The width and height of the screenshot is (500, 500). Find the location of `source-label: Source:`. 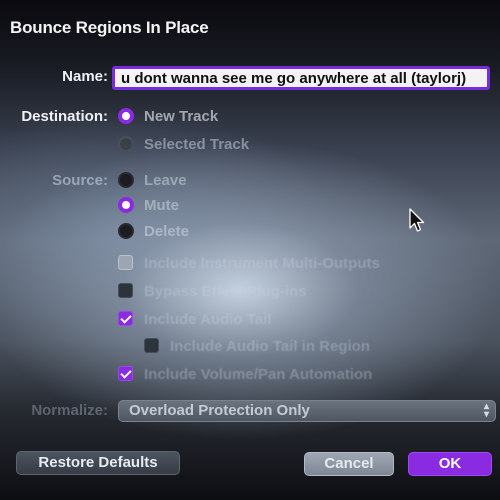

source-label: Source: is located at coordinates (80, 180).